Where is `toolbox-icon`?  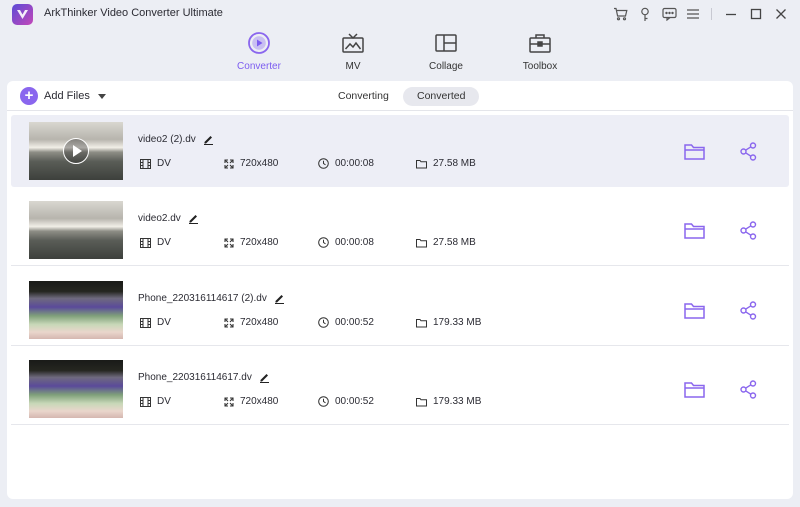
toolbox-icon is located at coordinates (540, 43).